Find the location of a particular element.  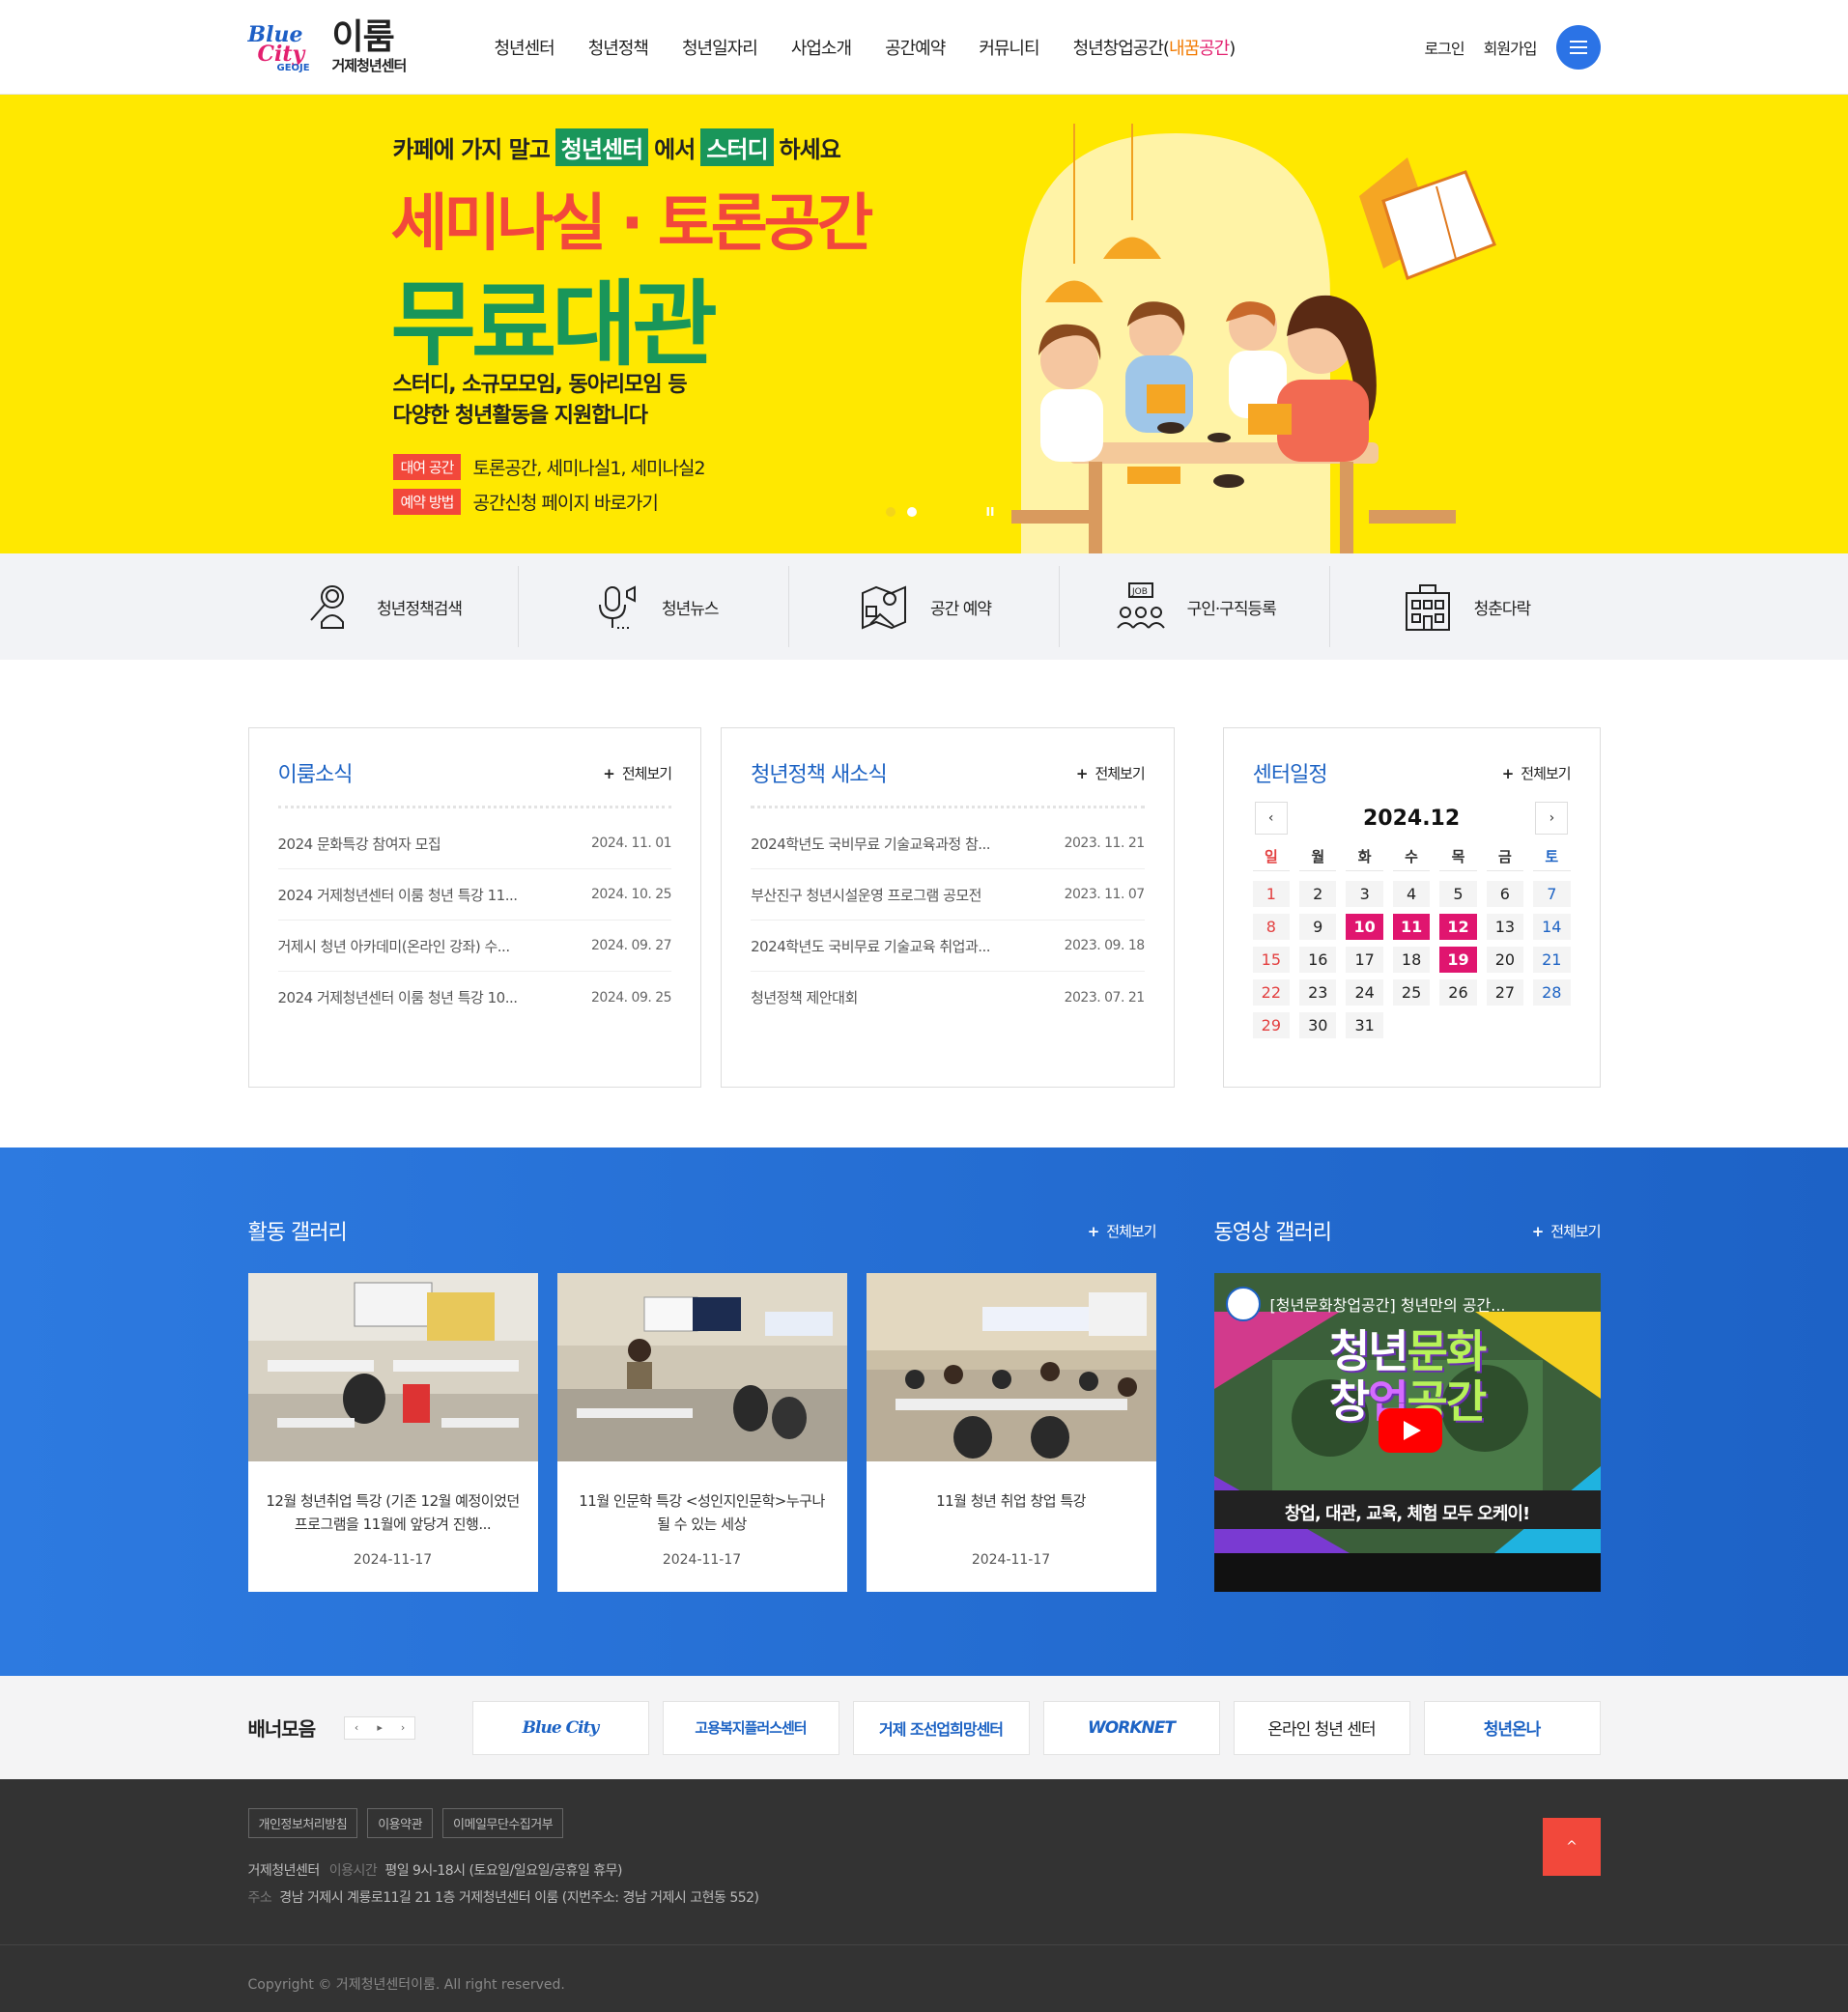

nav-youth-center: 청년센터 is located at coordinates (525, 47).